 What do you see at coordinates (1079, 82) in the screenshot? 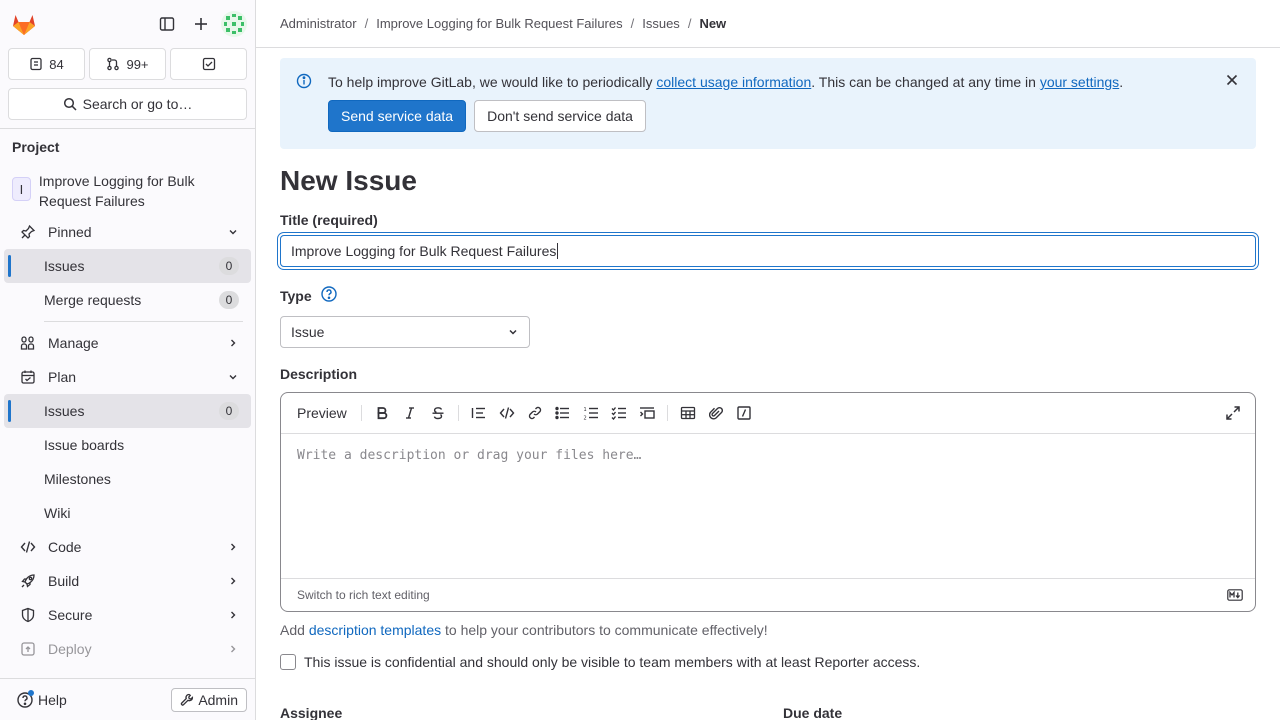
I see `your-settings-link: your settings` at bounding box center [1079, 82].